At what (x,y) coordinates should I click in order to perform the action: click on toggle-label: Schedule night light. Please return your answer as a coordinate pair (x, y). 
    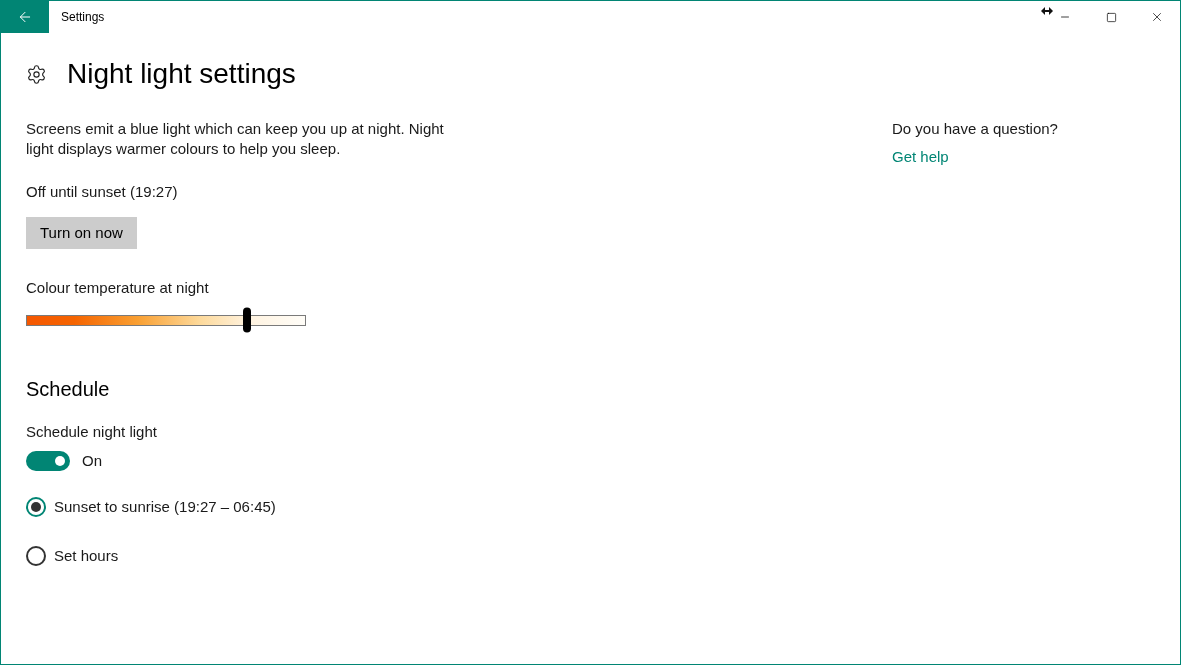
    Looking at the image, I should click on (91, 432).